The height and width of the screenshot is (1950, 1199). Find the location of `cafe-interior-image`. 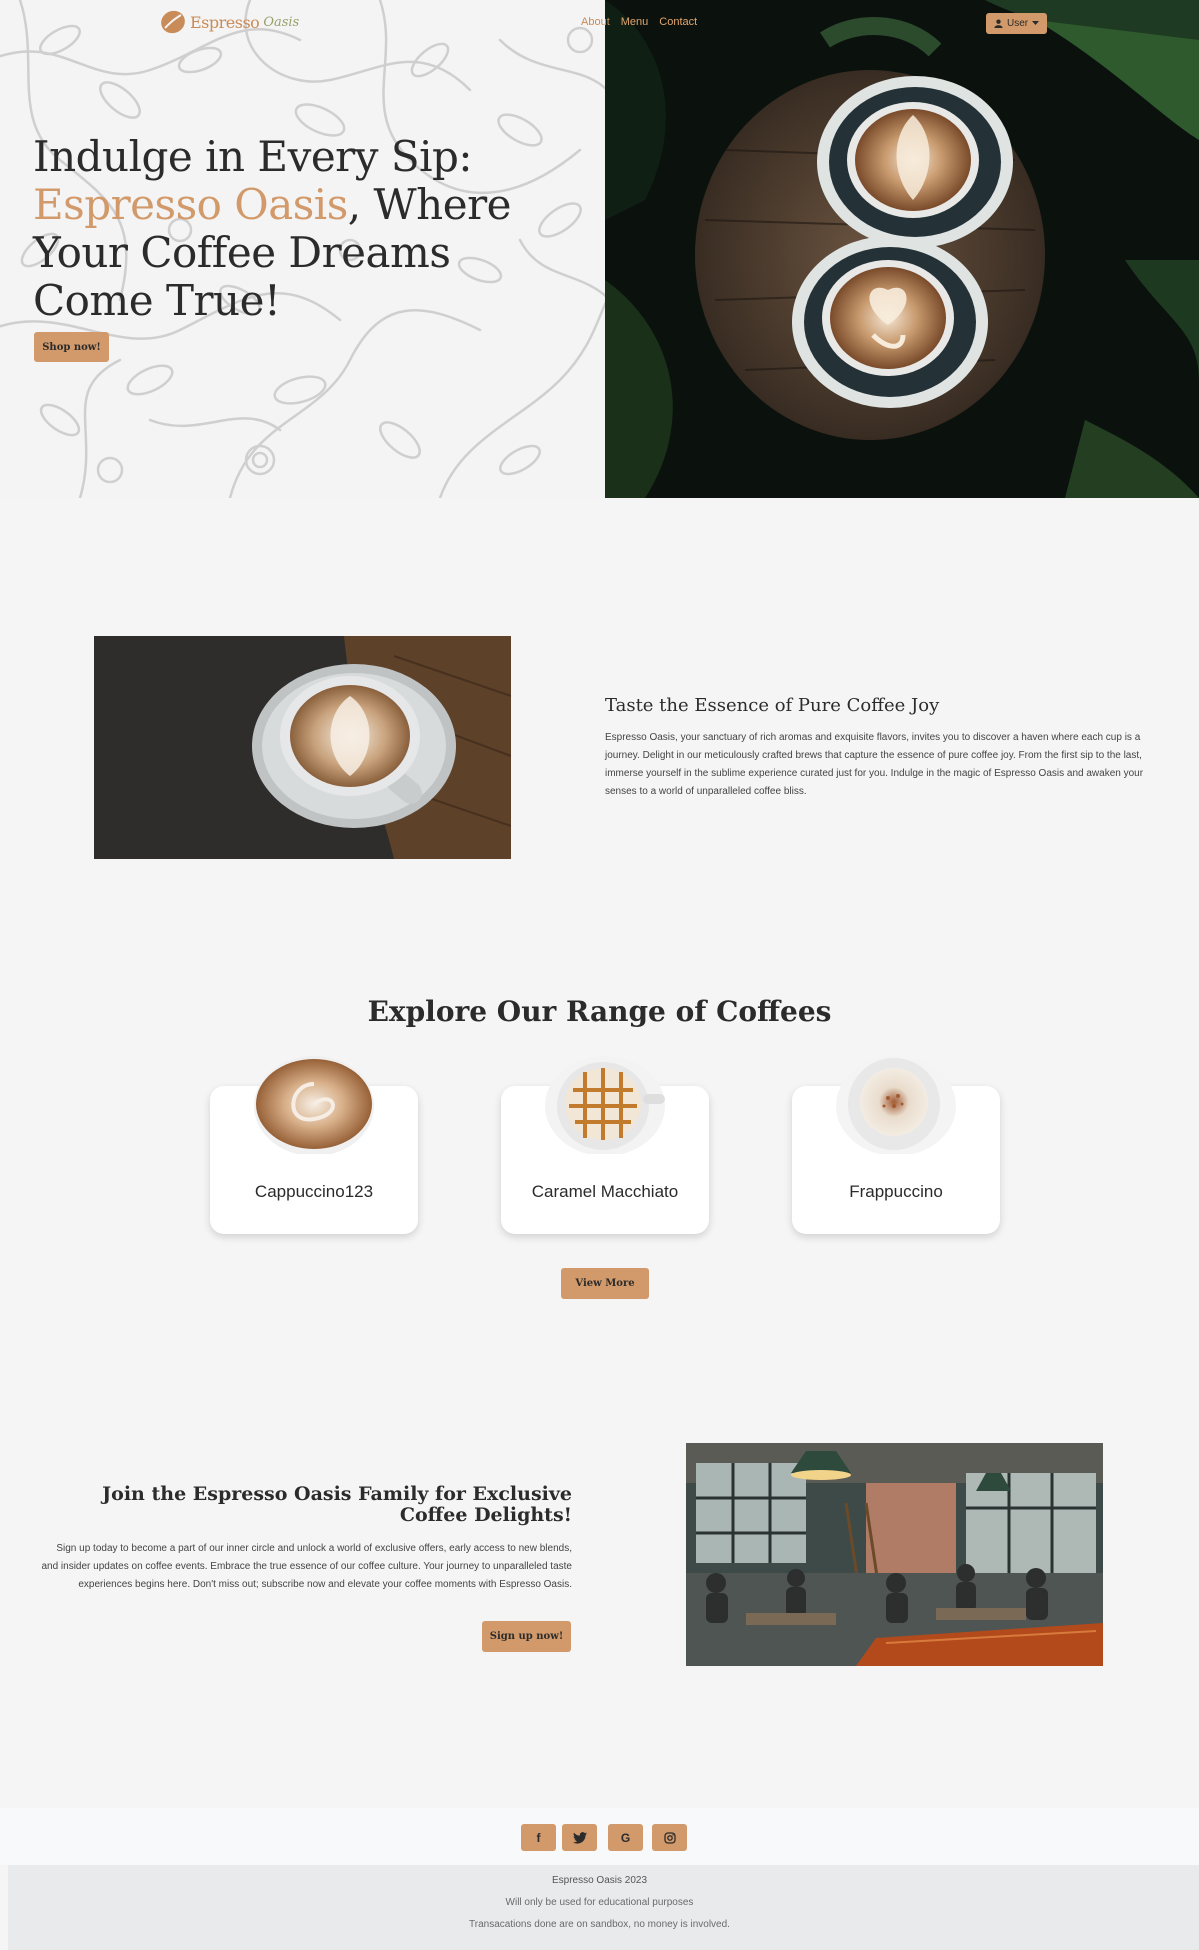

cafe-interior-image is located at coordinates (894, 1554).